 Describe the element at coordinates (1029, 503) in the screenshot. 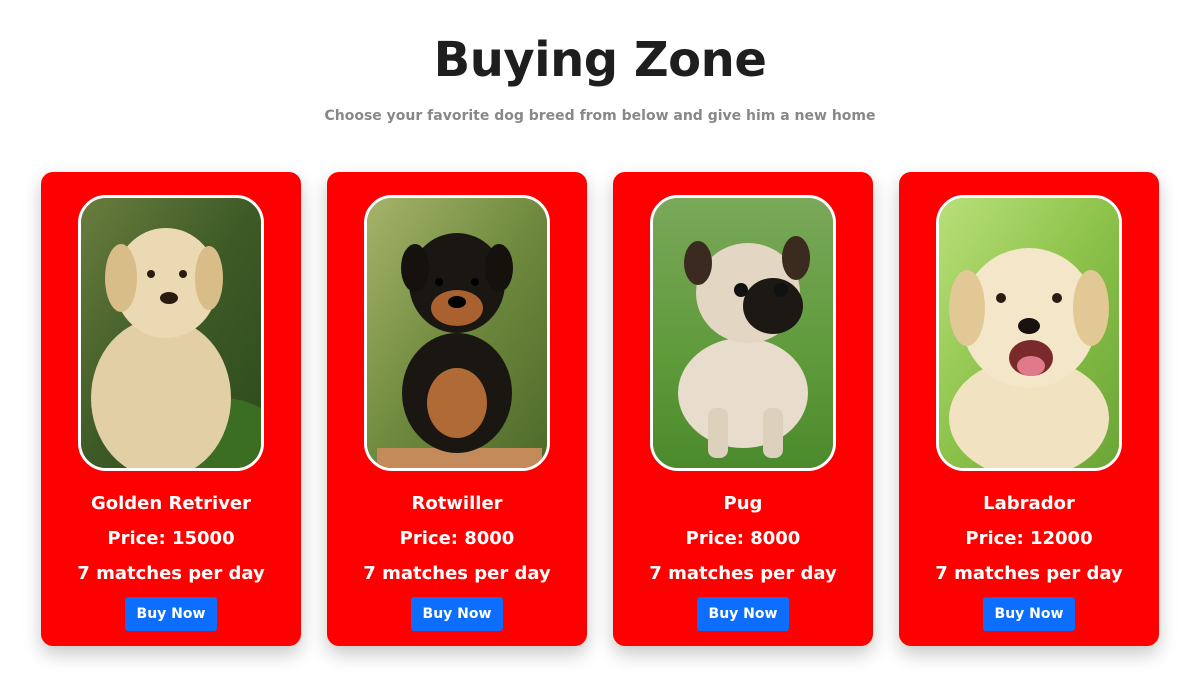

I see `breed-name: Labrador` at that location.